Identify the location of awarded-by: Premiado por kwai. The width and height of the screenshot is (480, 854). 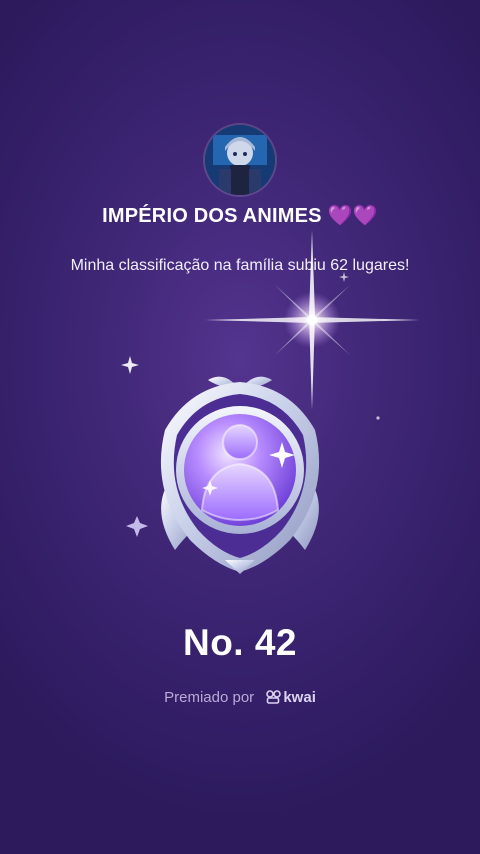
(240, 697).